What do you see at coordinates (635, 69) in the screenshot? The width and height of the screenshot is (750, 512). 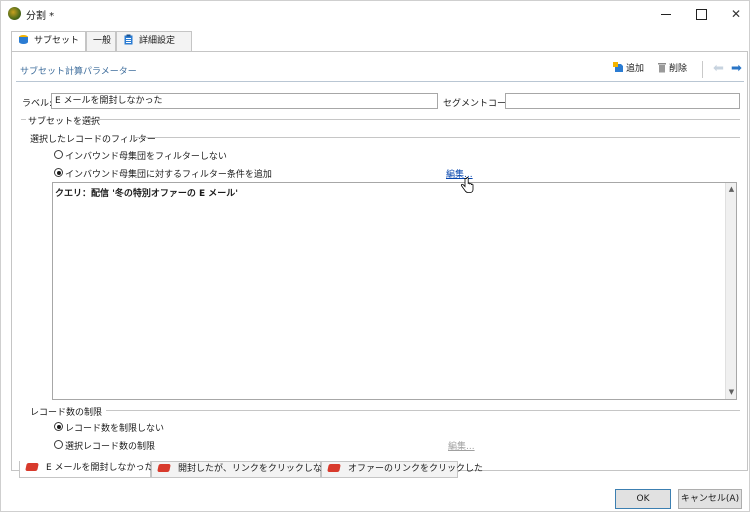 I see `add-button-label: 追加` at bounding box center [635, 69].